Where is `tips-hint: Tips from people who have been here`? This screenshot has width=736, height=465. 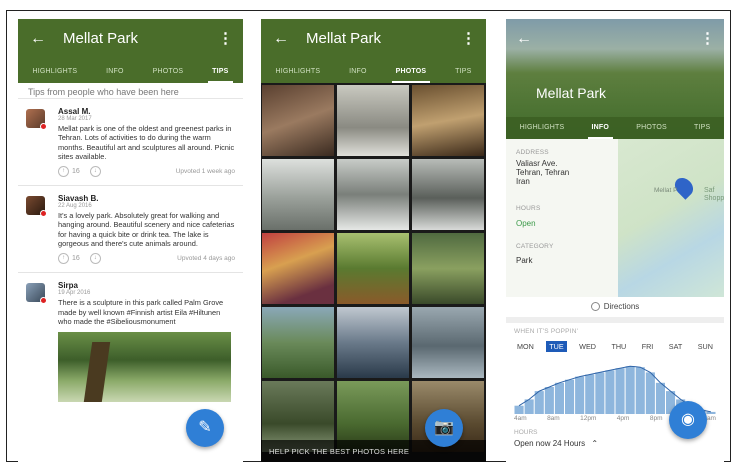 tips-hint: Tips from people who have been here is located at coordinates (130, 91).